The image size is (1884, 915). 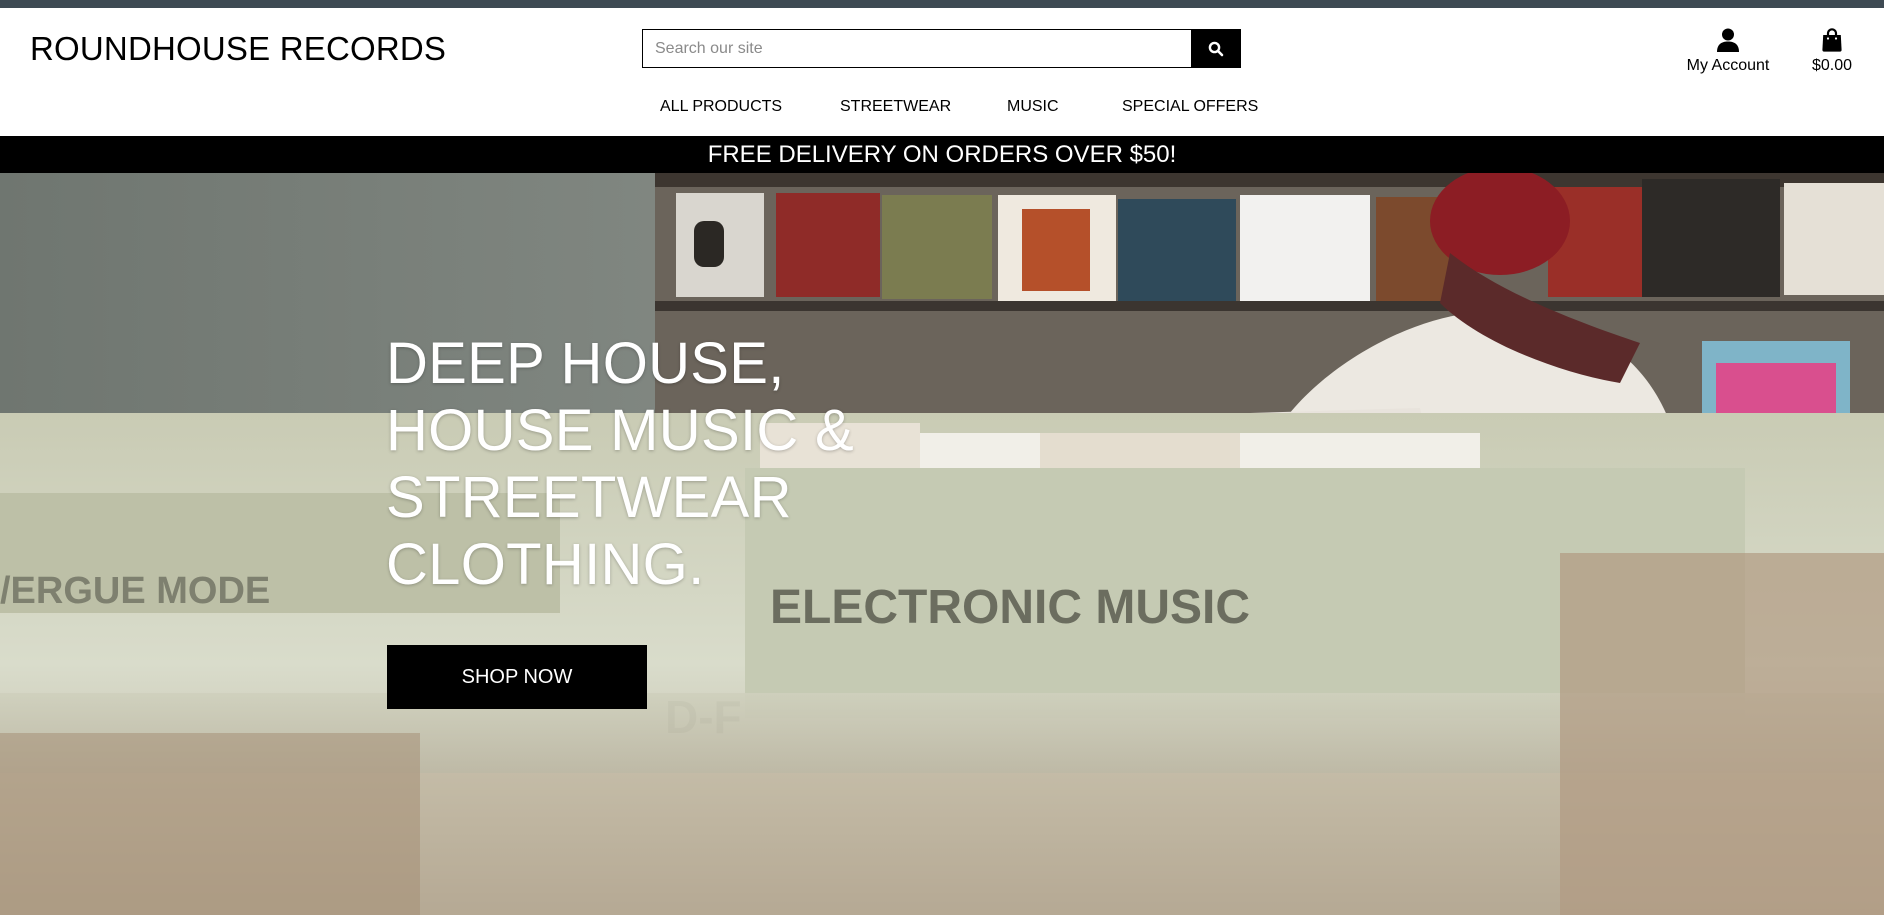 What do you see at coordinates (942, 154) in the screenshot?
I see `free-delivery-banner: FREE DELIVERY ON ORDERS OVER $50!` at bounding box center [942, 154].